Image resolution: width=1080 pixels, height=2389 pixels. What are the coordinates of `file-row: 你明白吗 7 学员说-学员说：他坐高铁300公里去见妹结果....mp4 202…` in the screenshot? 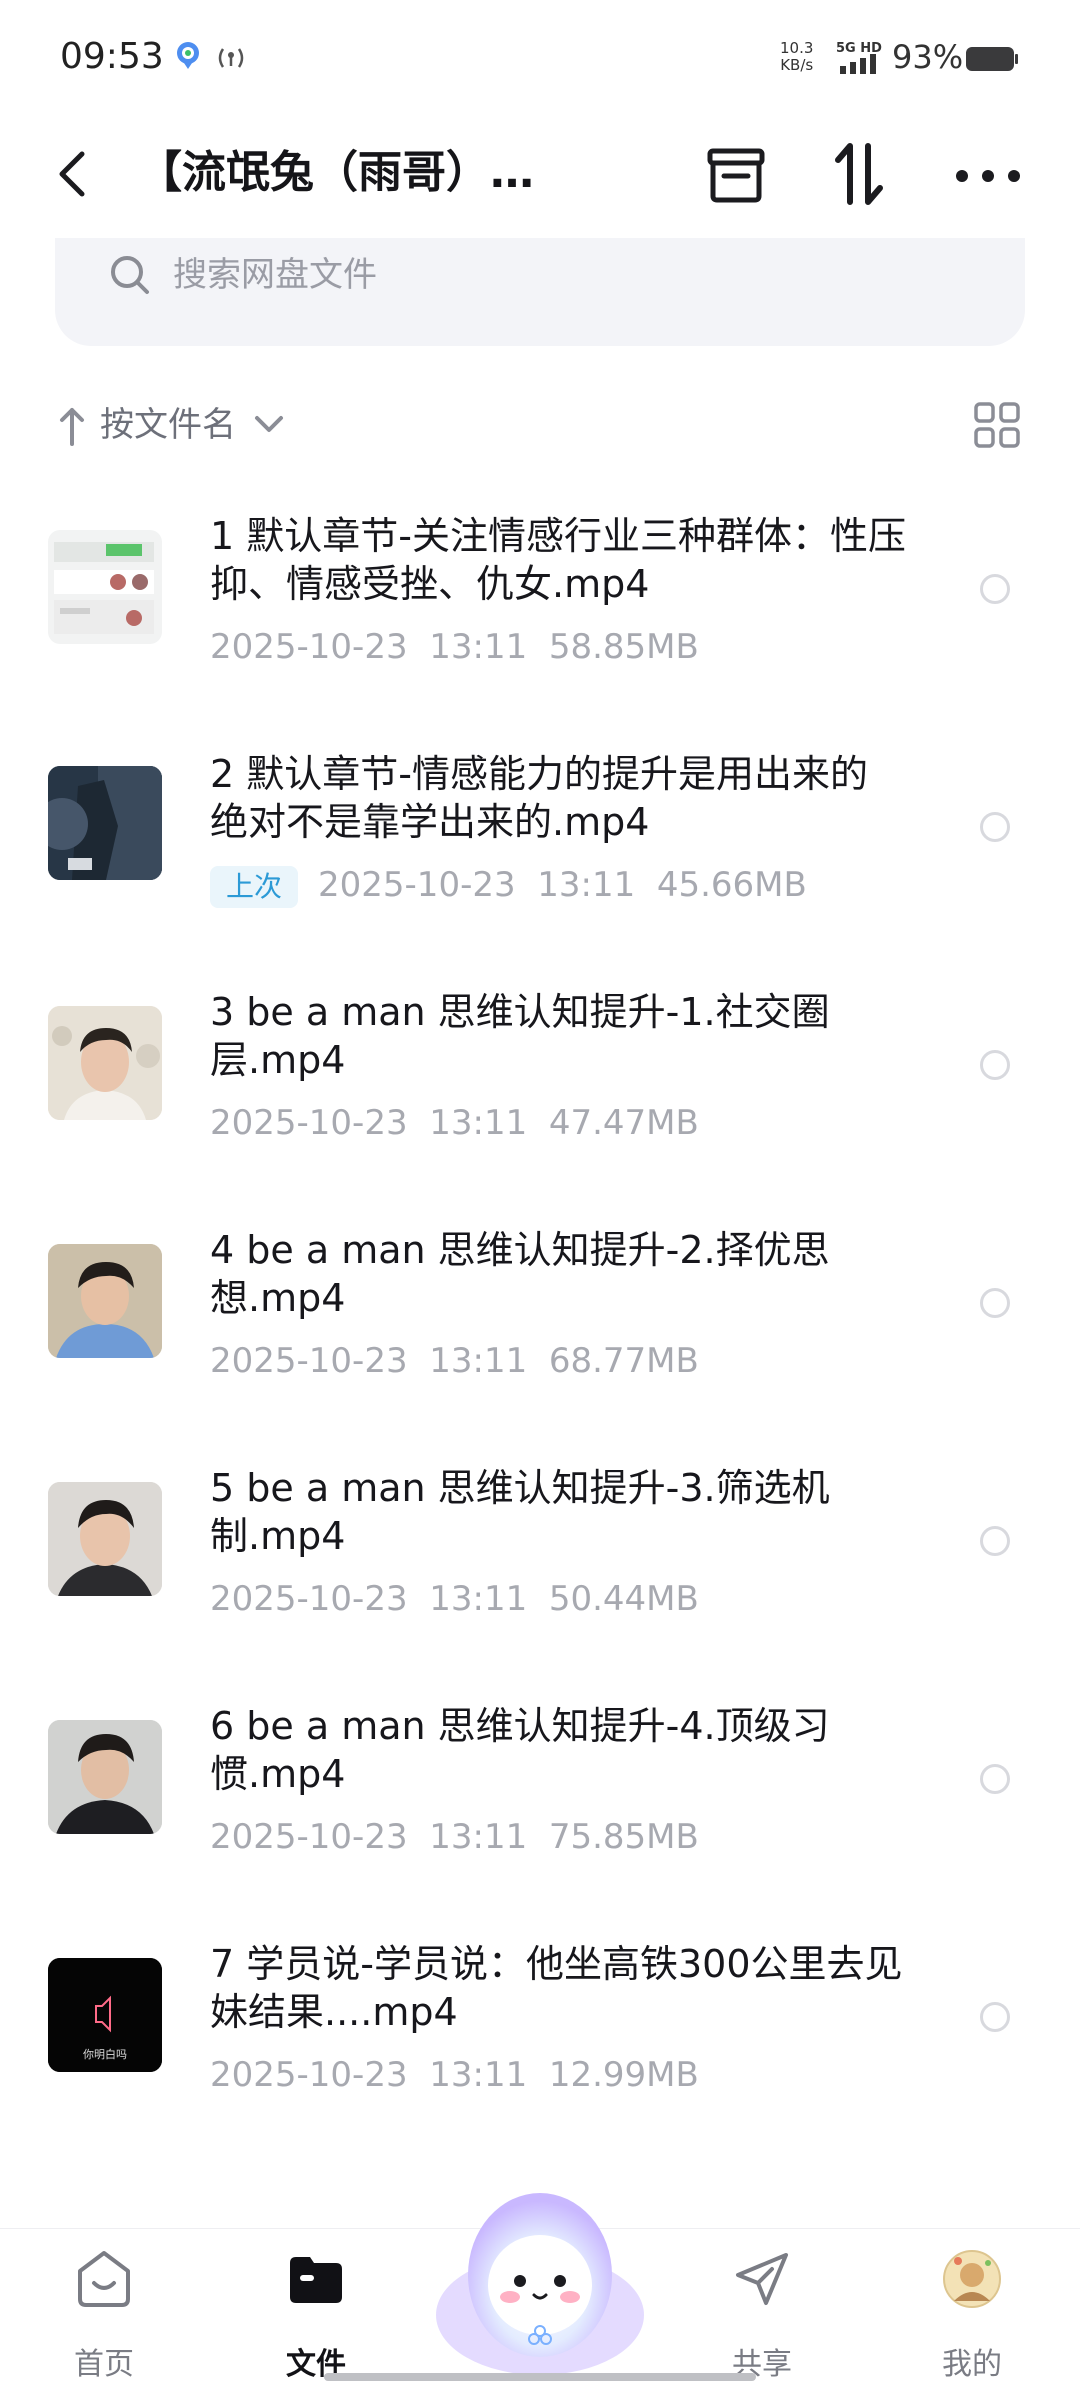 It's located at (540, 2017).